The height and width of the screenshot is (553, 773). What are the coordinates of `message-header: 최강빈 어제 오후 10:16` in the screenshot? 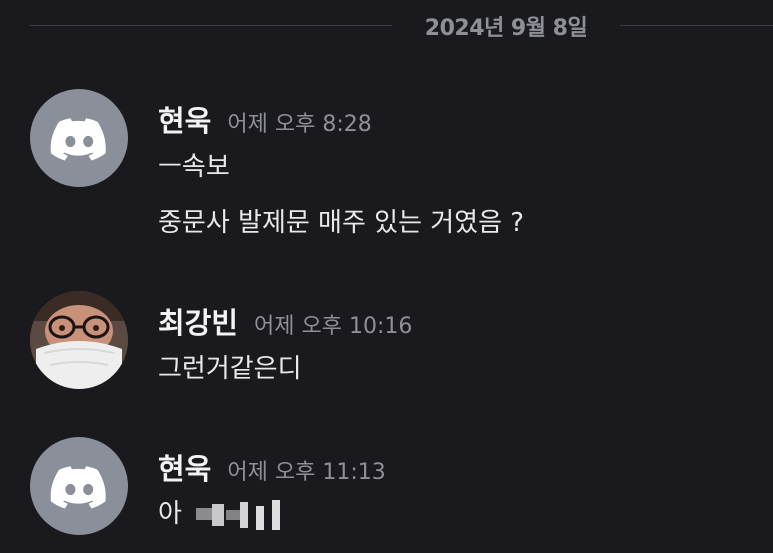 It's located at (285, 321).